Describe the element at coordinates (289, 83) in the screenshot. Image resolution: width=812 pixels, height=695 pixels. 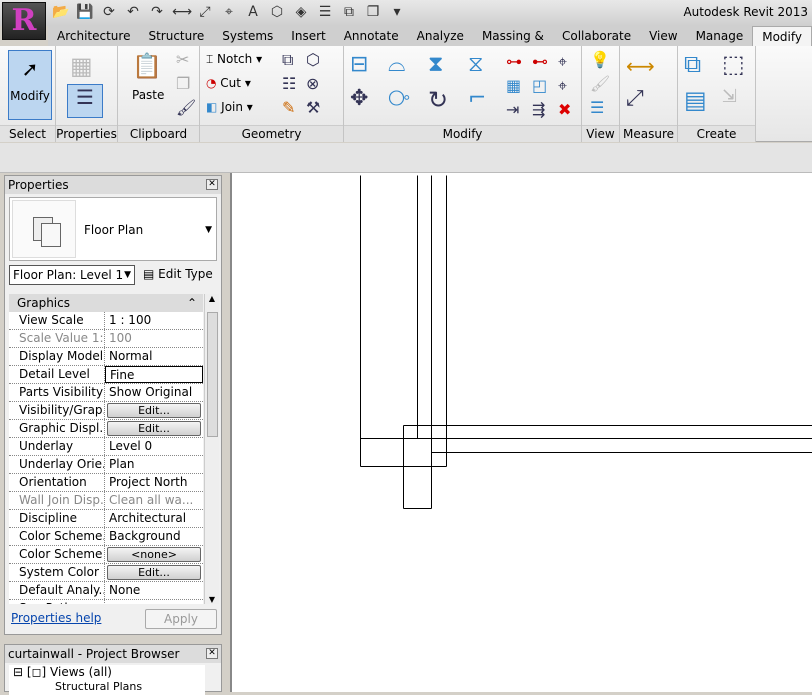
I see `split-face-icon: ☷` at that location.